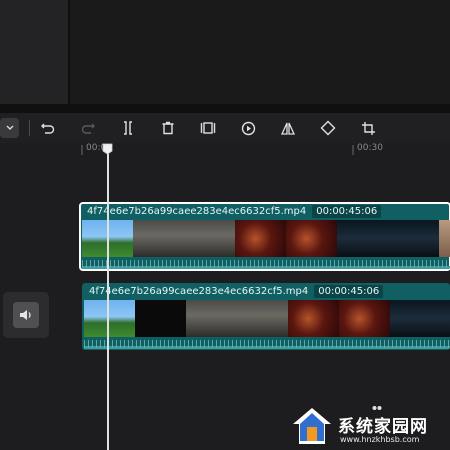 The height and width of the screenshot is (450, 450). I want to click on audio-button-inner, so click(26, 315).